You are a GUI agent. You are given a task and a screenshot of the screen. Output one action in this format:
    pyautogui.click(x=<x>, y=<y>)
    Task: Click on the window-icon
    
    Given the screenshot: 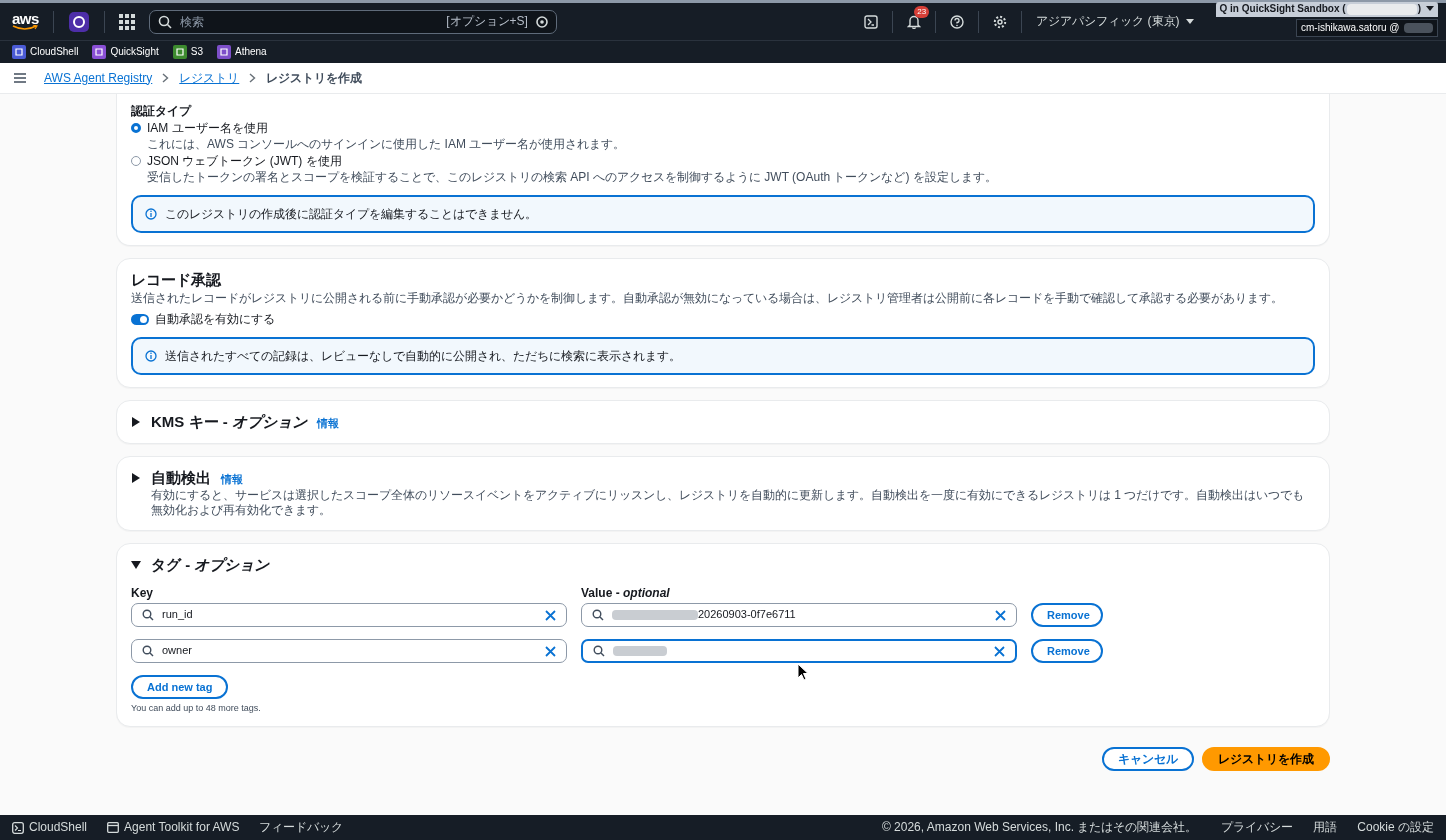 What is the action you would take?
    pyautogui.click(x=113, y=827)
    